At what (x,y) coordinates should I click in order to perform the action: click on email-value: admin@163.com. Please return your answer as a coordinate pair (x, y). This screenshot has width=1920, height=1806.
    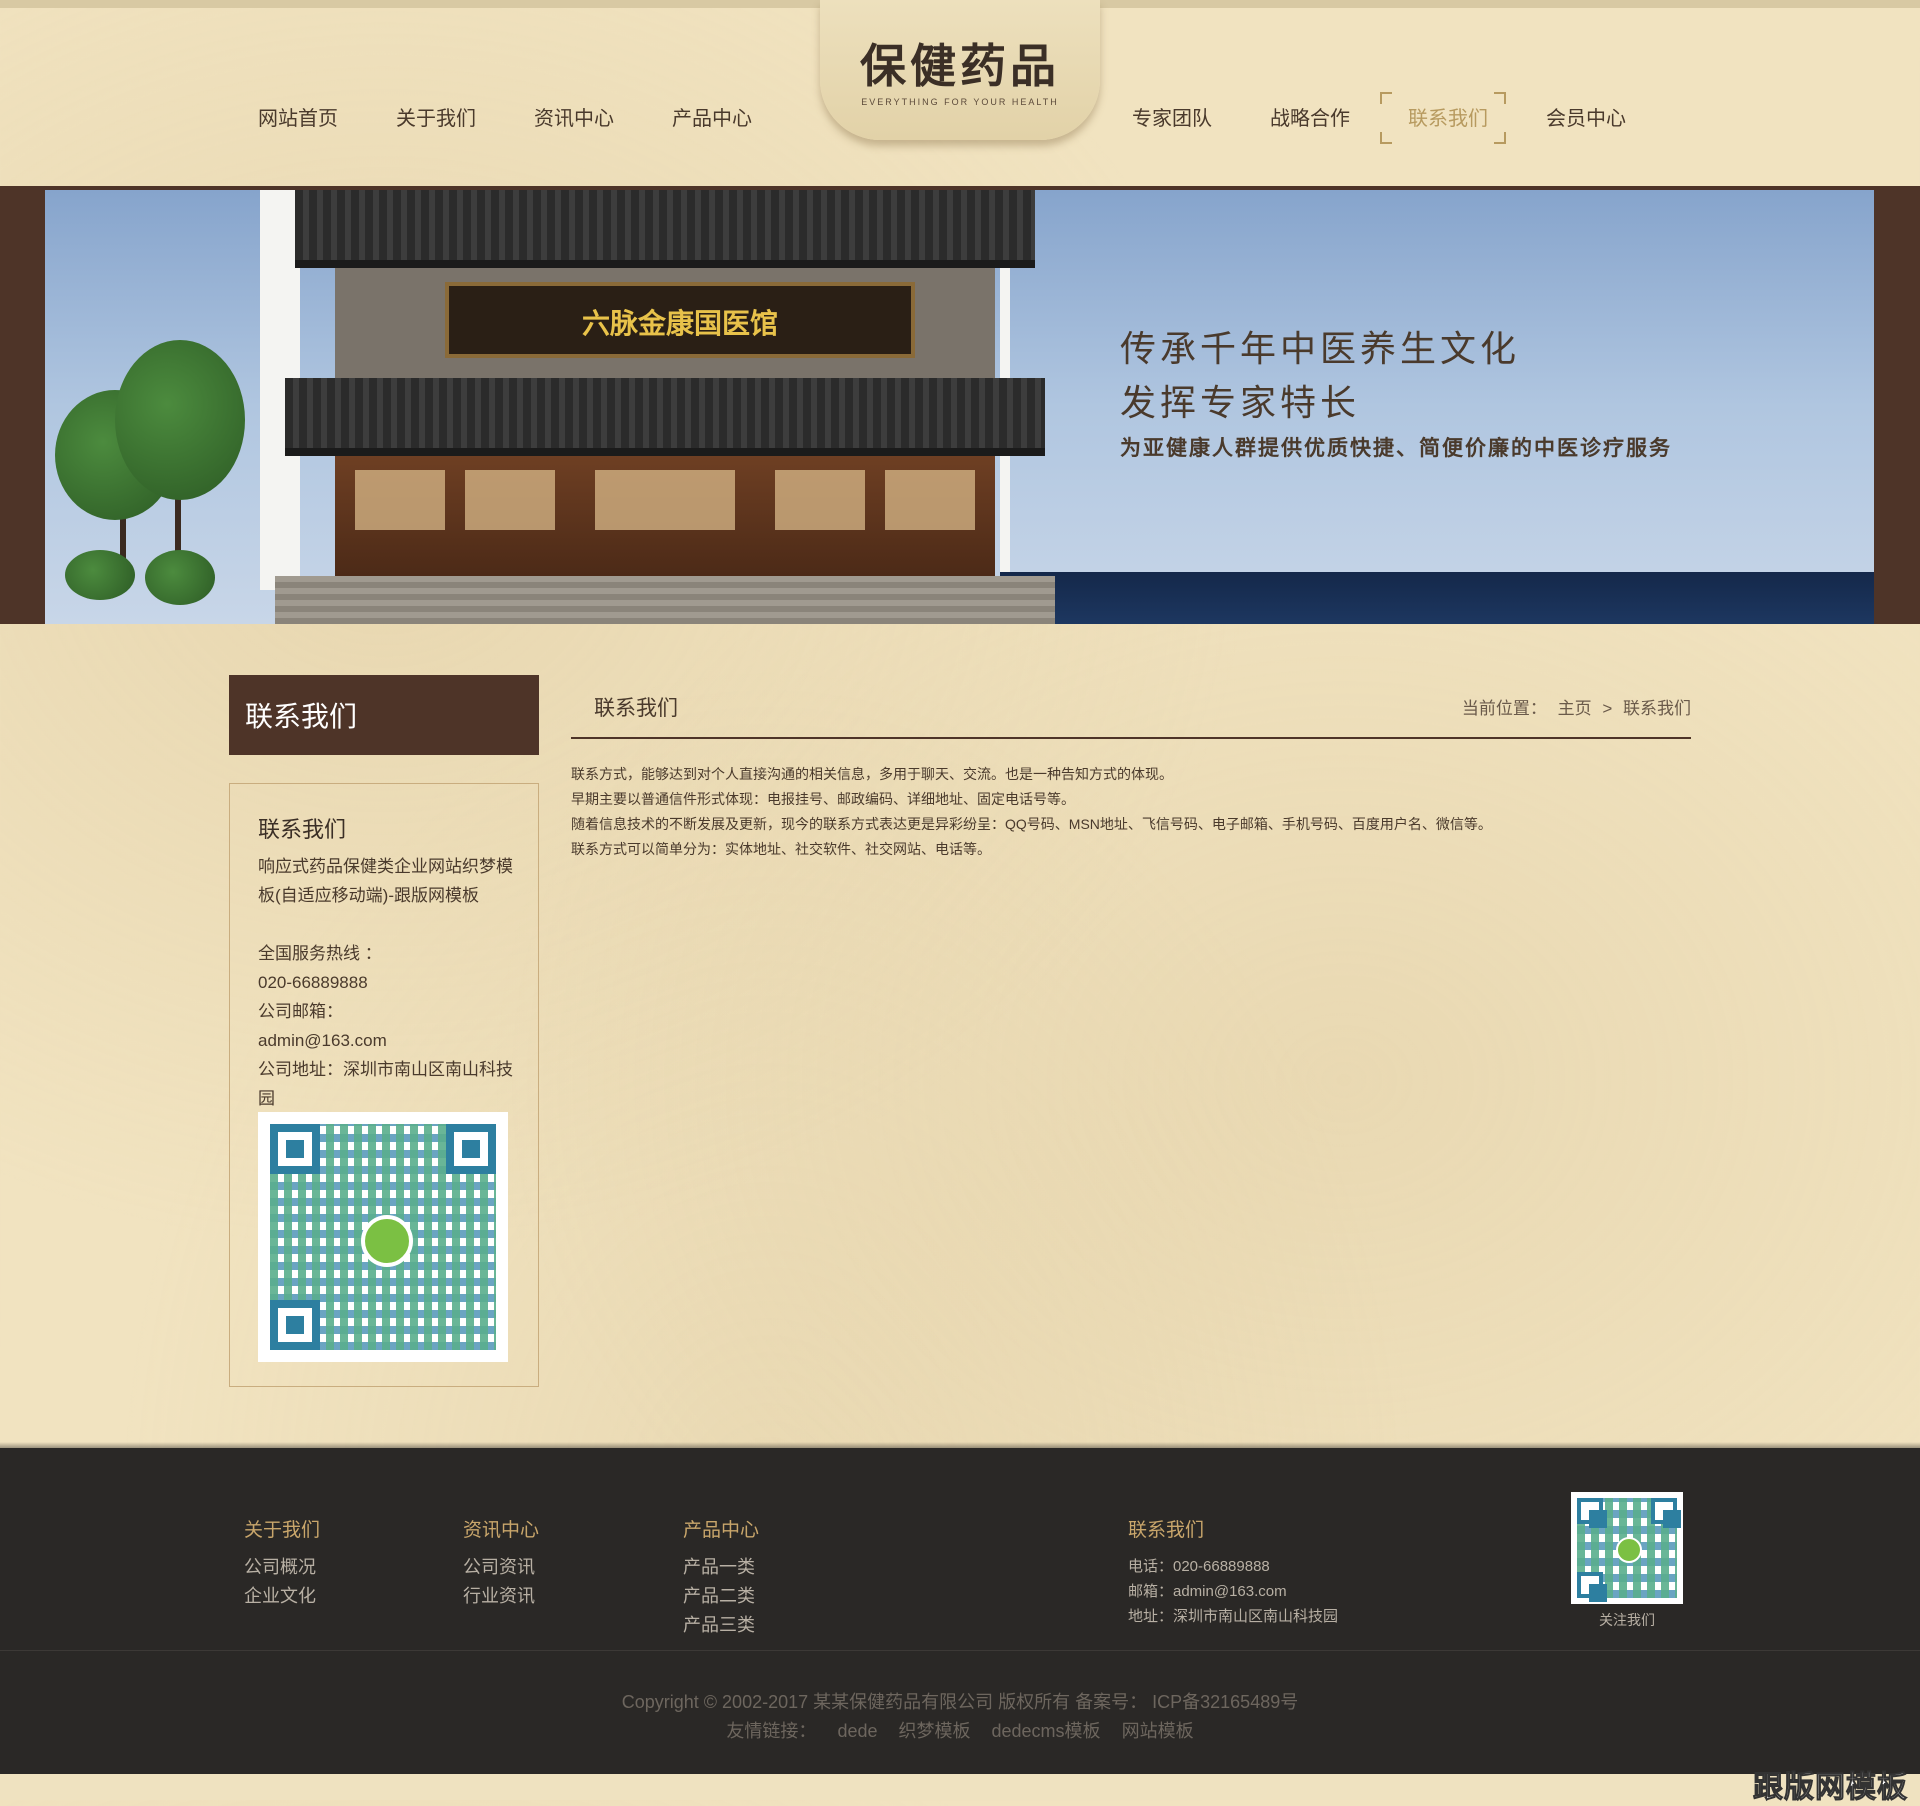
    Looking at the image, I should click on (322, 1040).